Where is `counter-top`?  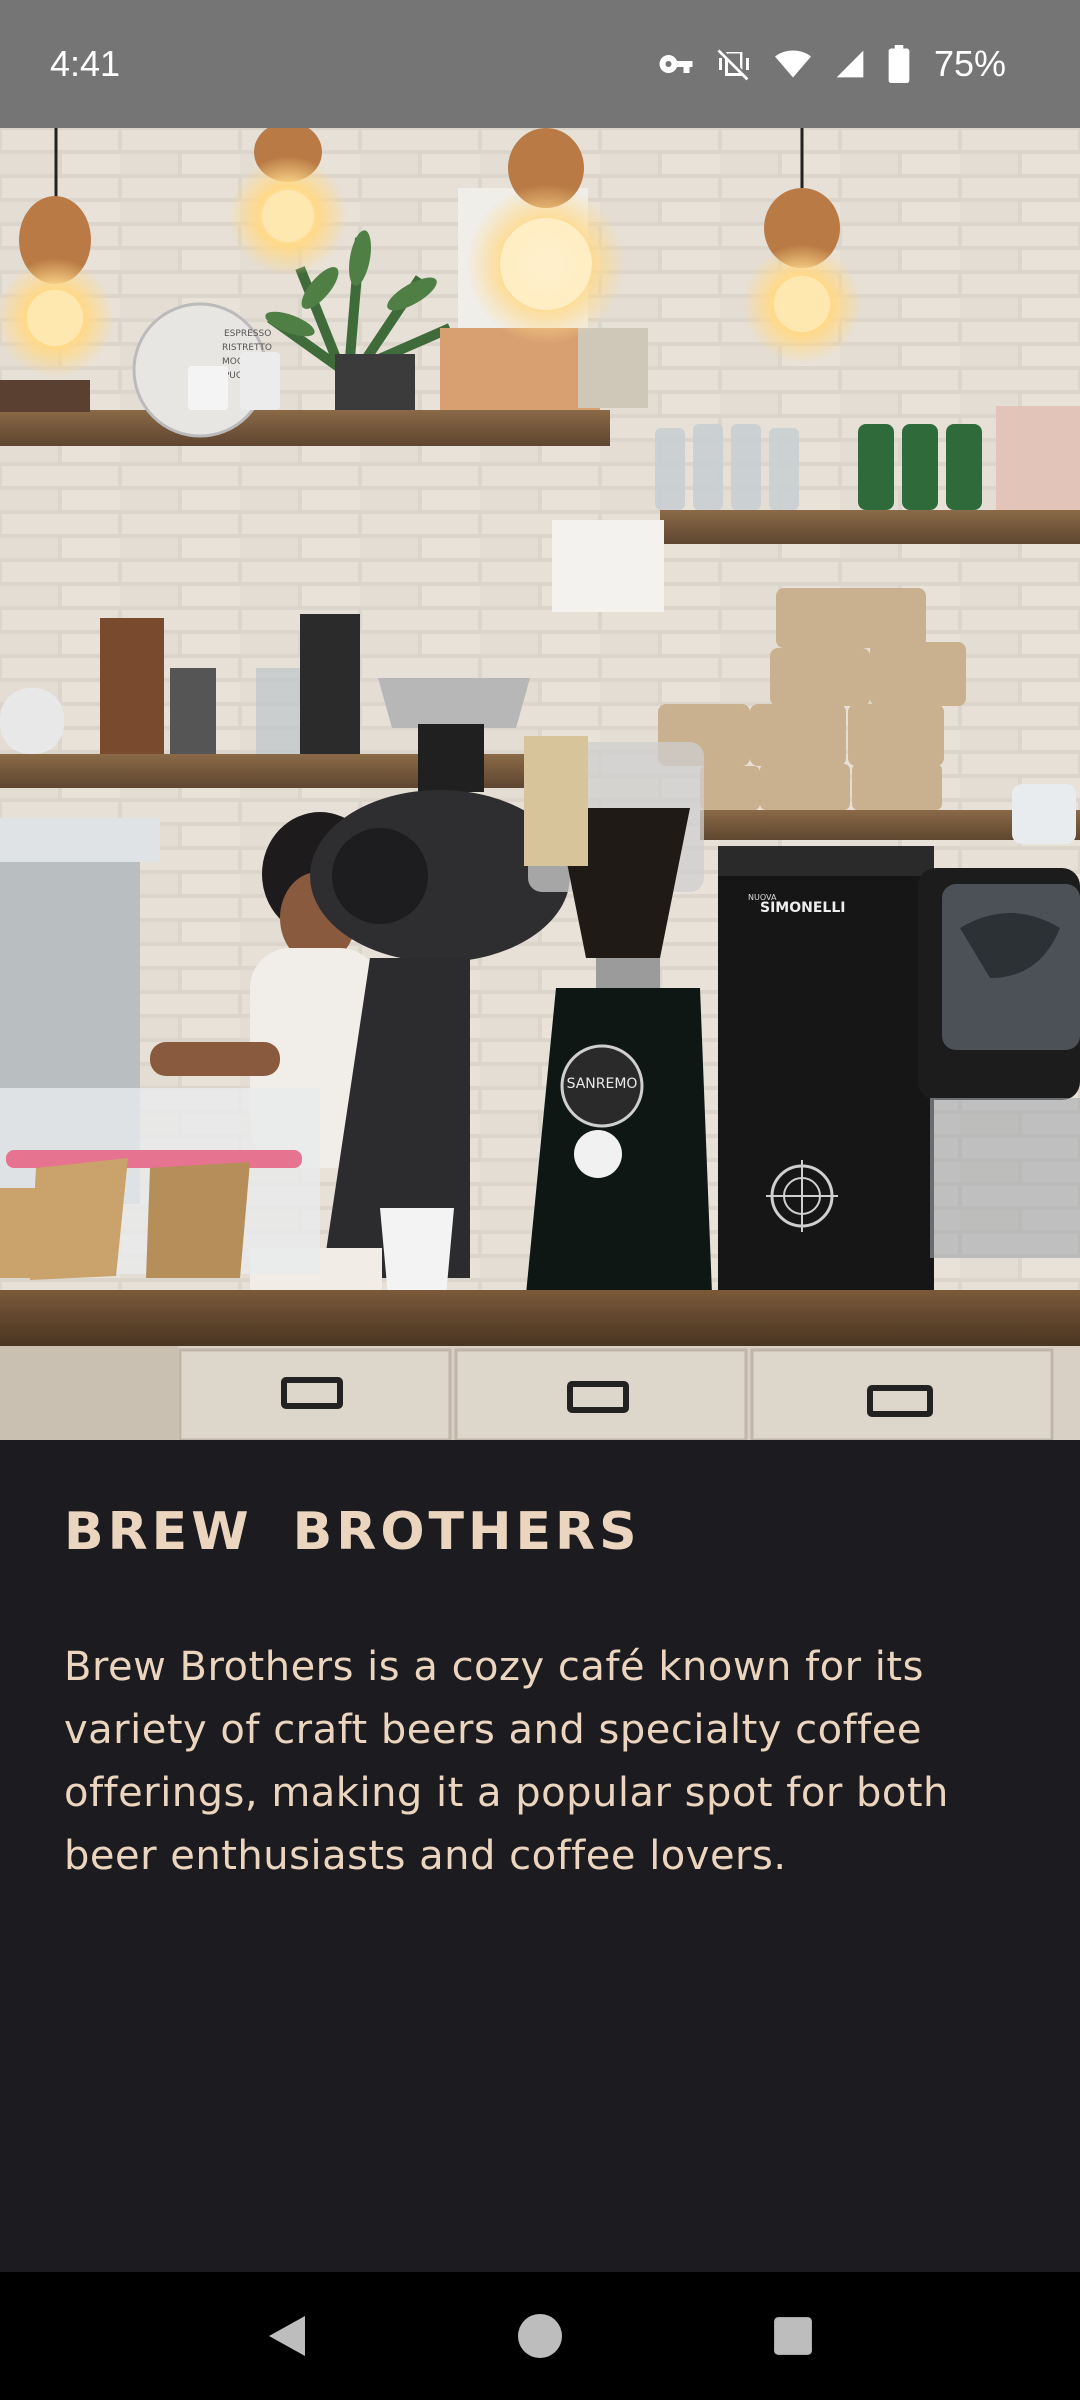 counter-top is located at coordinates (540, 1318).